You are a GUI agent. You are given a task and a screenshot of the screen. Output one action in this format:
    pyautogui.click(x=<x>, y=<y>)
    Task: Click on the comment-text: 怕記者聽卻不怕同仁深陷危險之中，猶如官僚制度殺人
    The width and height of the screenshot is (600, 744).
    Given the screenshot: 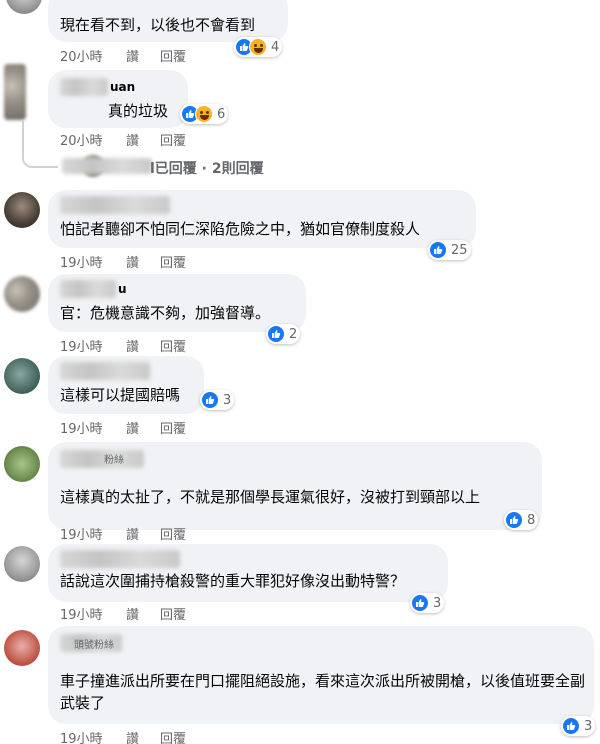 What is the action you would take?
    pyautogui.click(x=240, y=229)
    